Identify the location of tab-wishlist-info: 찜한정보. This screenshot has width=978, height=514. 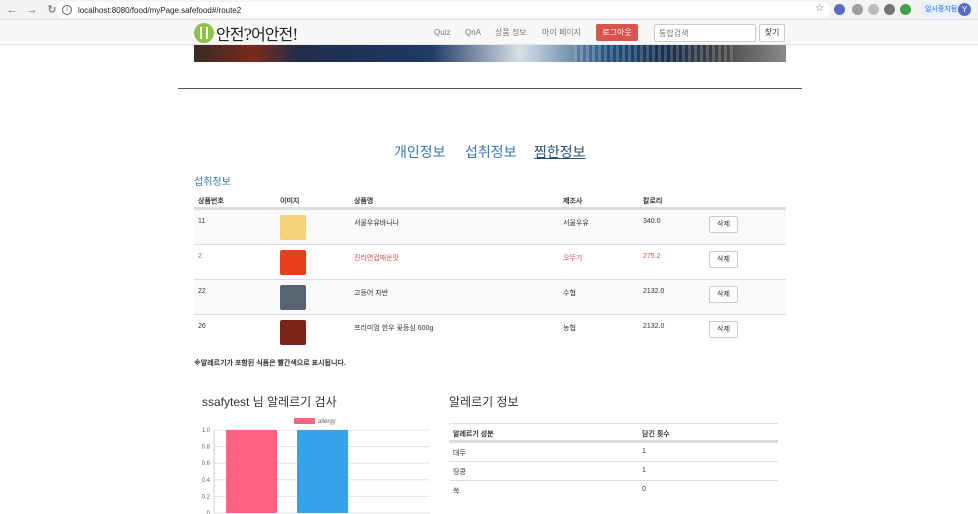
(560, 152).